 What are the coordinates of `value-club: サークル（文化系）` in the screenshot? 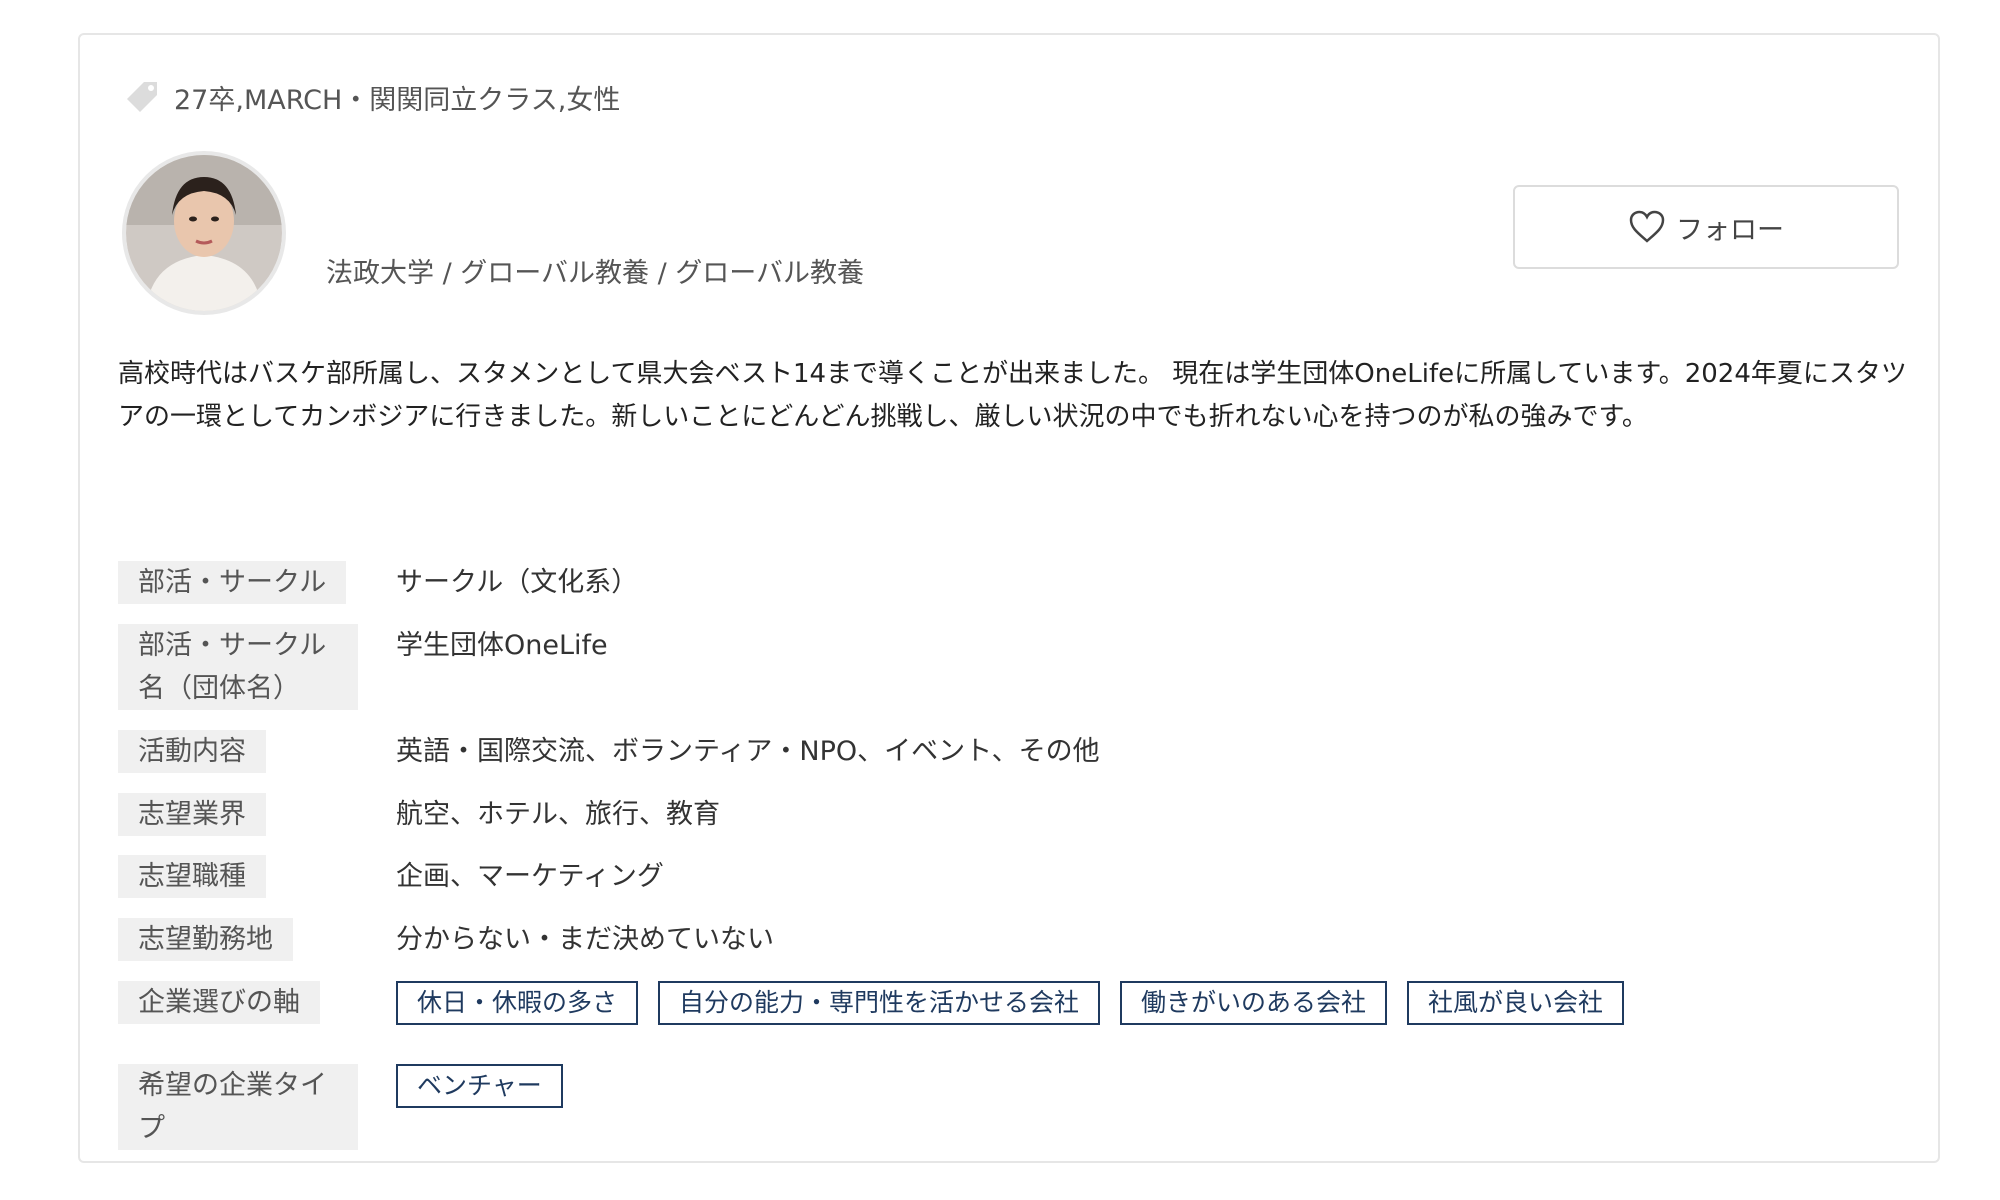 It's located at (517, 582).